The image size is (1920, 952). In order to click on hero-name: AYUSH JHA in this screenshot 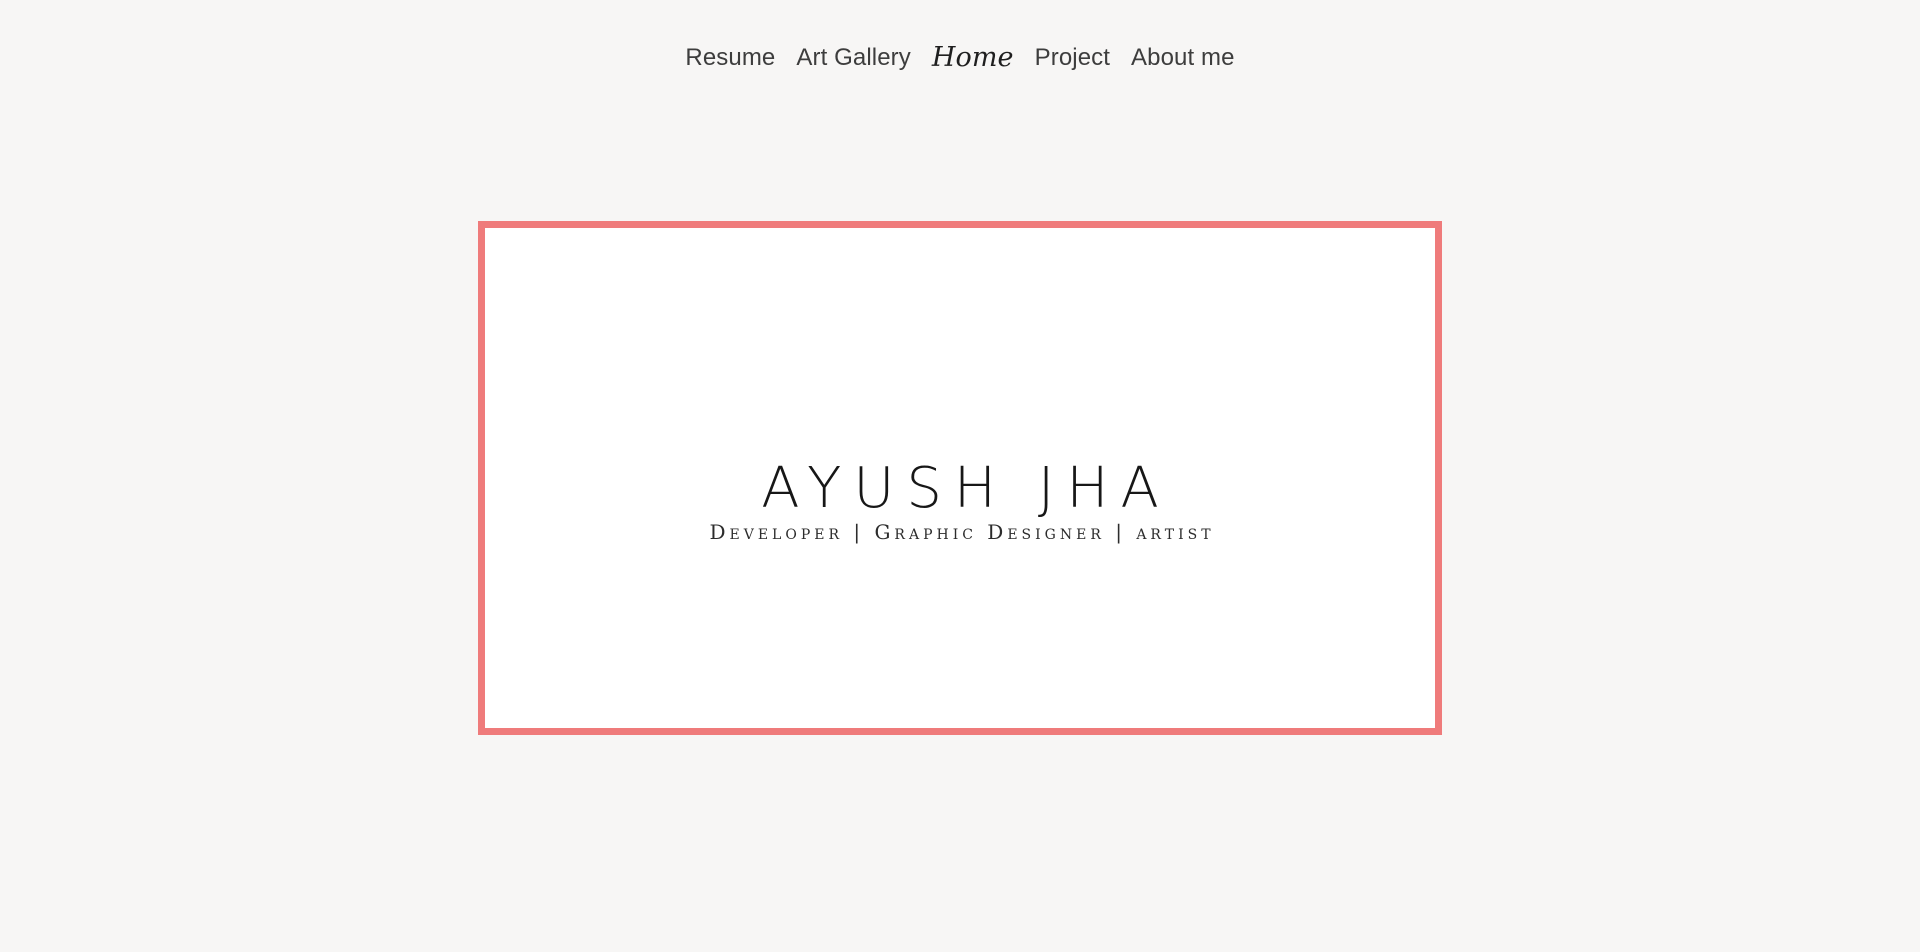, I will do `click(966, 488)`.